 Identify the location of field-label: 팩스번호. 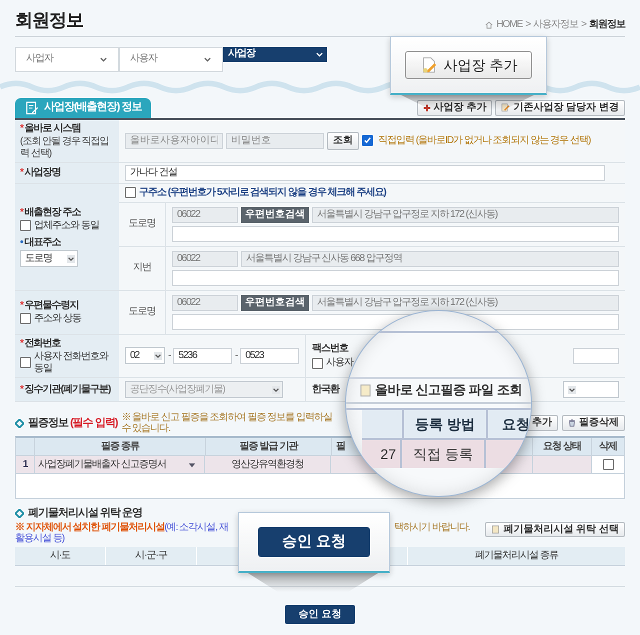
(331, 348).